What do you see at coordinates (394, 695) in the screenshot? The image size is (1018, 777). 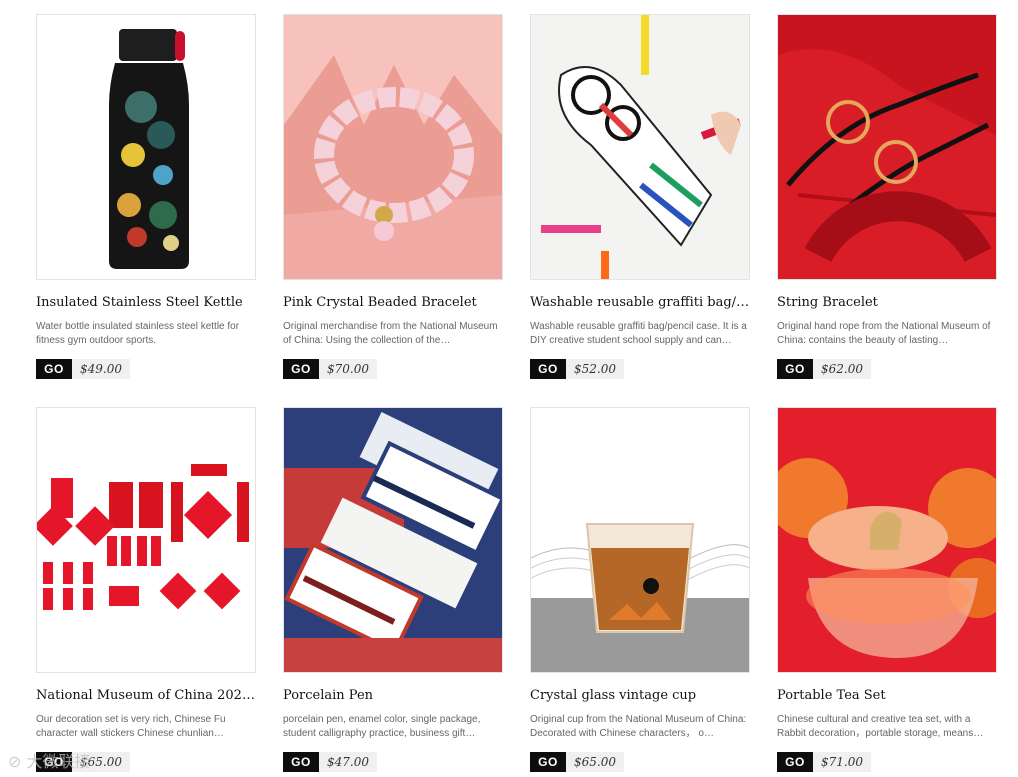 I see `product-title: Porcelain Pen` at bounding box center [394, 695].